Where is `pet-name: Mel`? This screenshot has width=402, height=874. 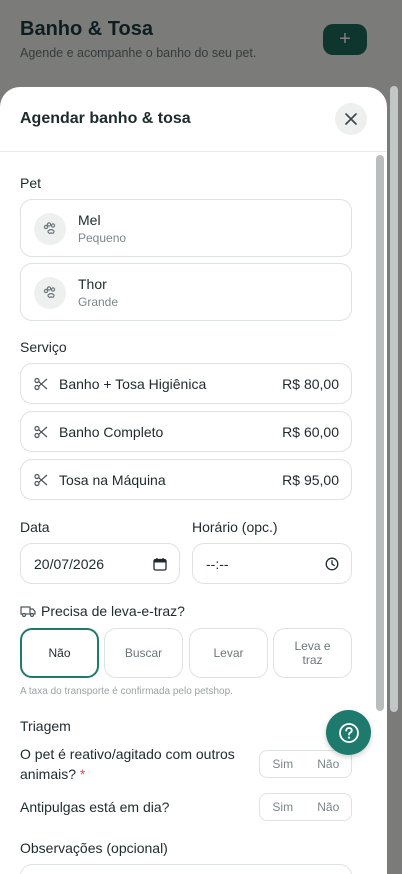
pet-name: Mel is located at coordinates (89, 220).